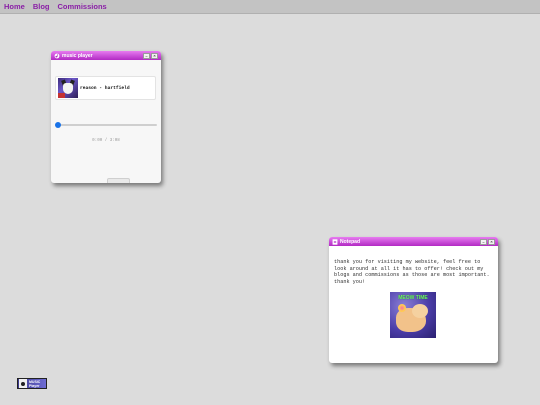 The image size is (540, 405). I want to click on track-card: reason - hartfield, so click(105, 88).